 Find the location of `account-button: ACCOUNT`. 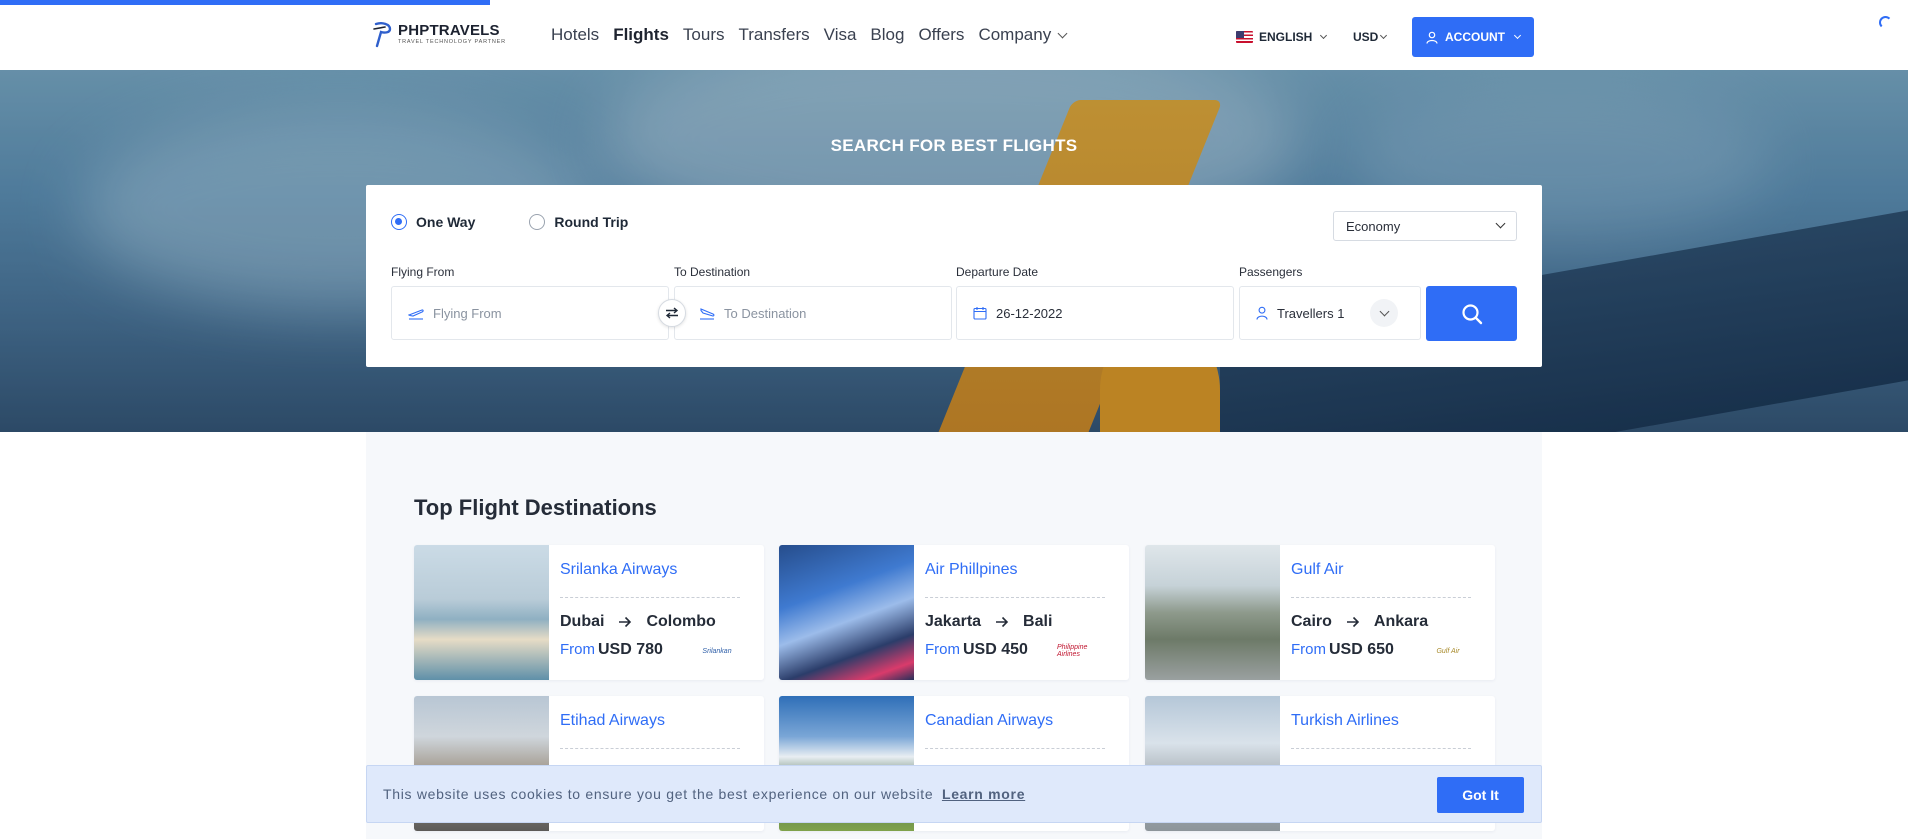

account-button: ACCOUNT is located at coordinates (1473, 37).